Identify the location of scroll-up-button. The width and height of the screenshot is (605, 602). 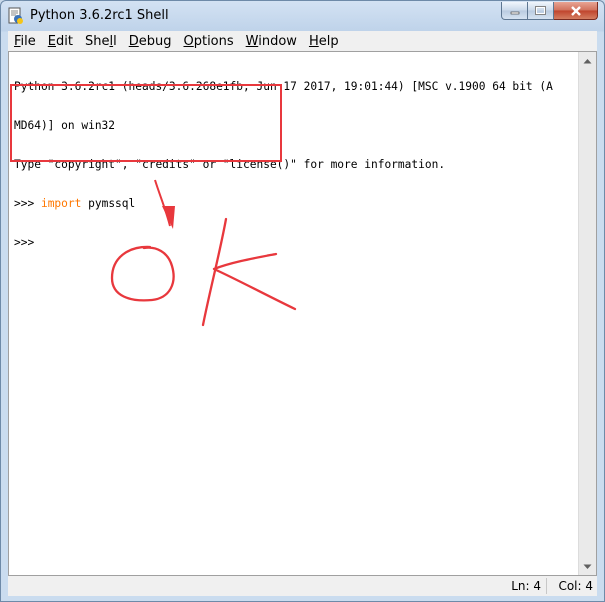
(587, 60).